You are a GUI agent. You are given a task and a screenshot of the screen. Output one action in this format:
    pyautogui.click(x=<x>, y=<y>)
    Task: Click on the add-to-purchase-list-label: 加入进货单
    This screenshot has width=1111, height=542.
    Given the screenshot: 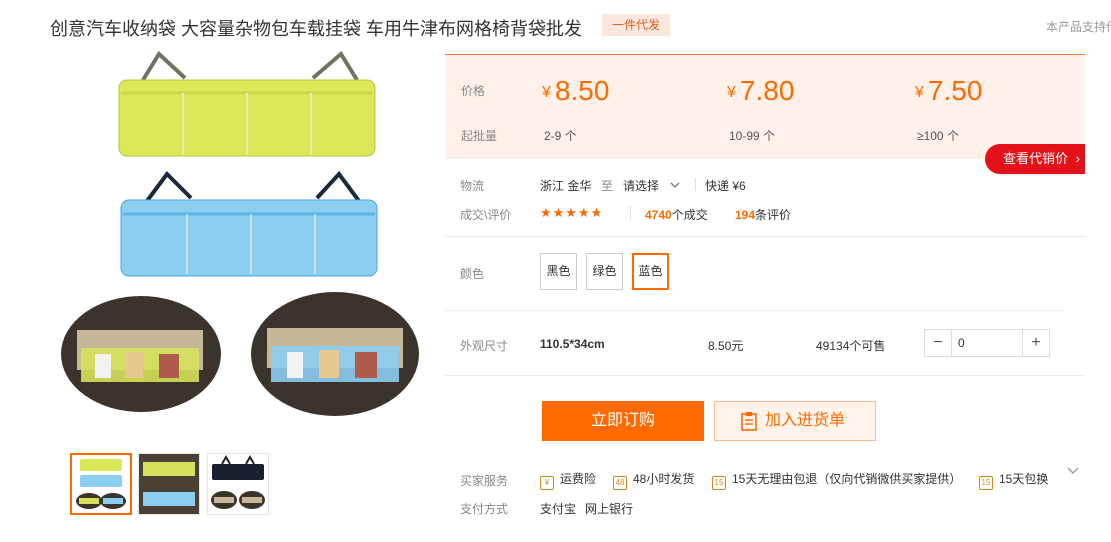 What is the action you would take?
    pyautogui.click(x=805, y=420)
    